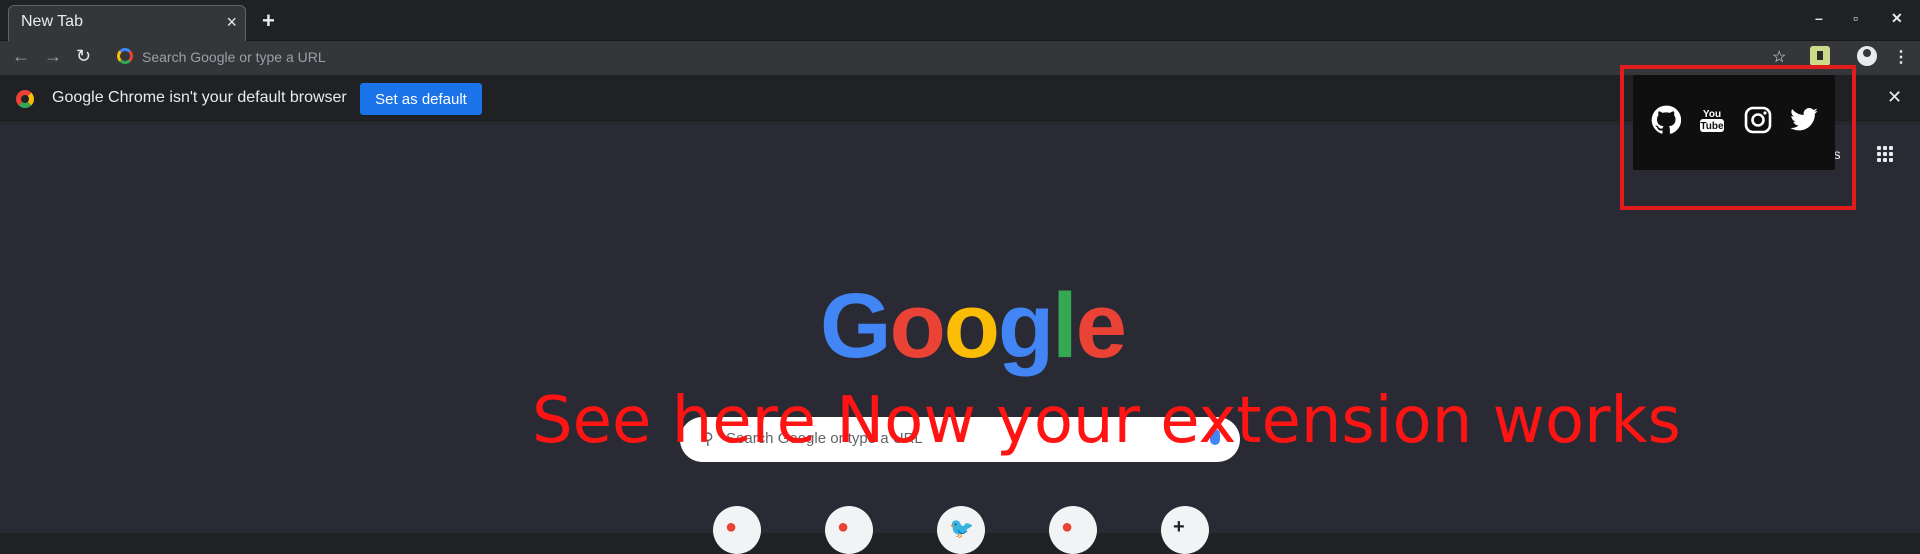 This screenshot has height=554, width=1920. Describe the element at coordinates (1885, 154) in the screenshot. I see `apps-grid-icon` at that location.